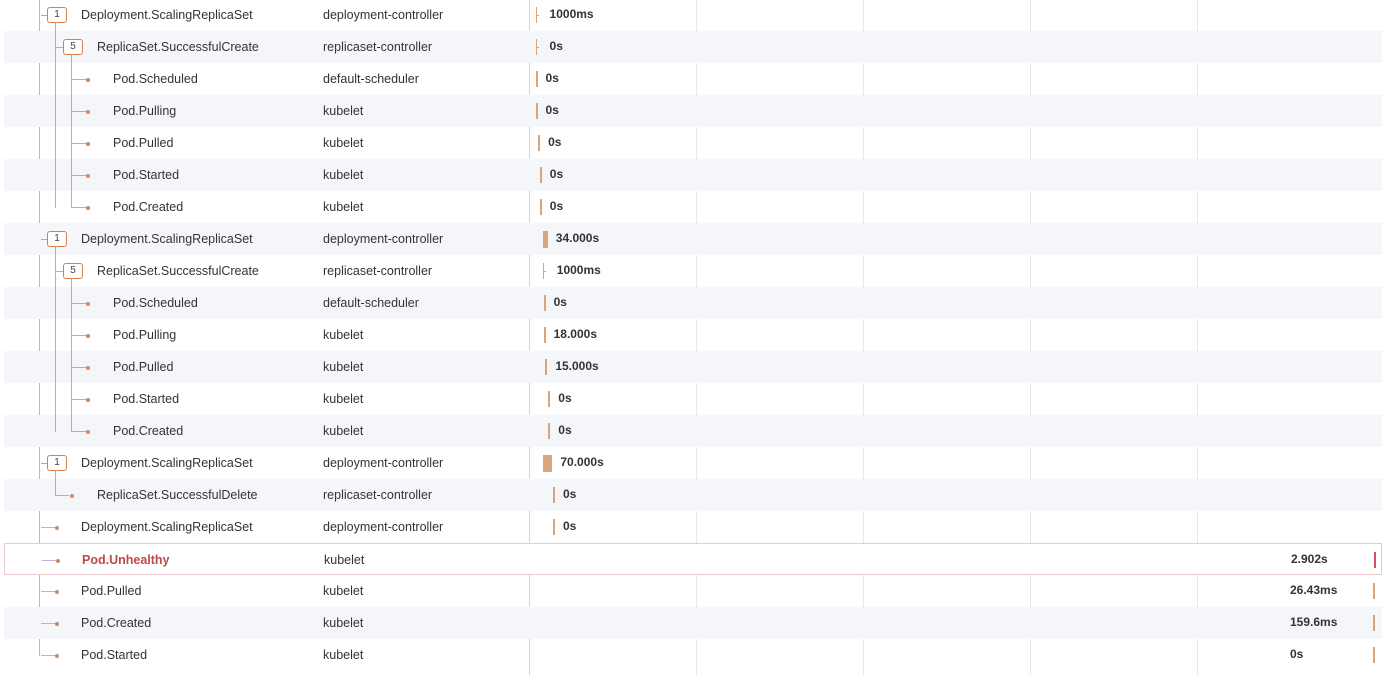  I want to click on event-duration: 159.6ms, so click(1314, 622).